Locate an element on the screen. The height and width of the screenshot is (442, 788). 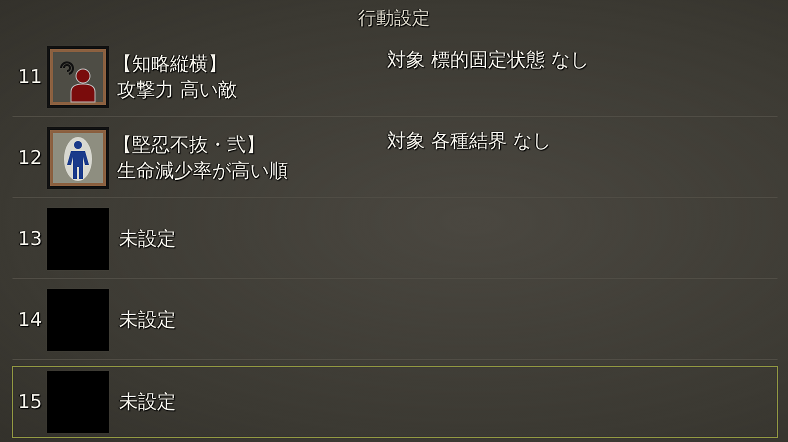
condition-text: 攻撃力 高い敵 is located at coordinates (177, 90).